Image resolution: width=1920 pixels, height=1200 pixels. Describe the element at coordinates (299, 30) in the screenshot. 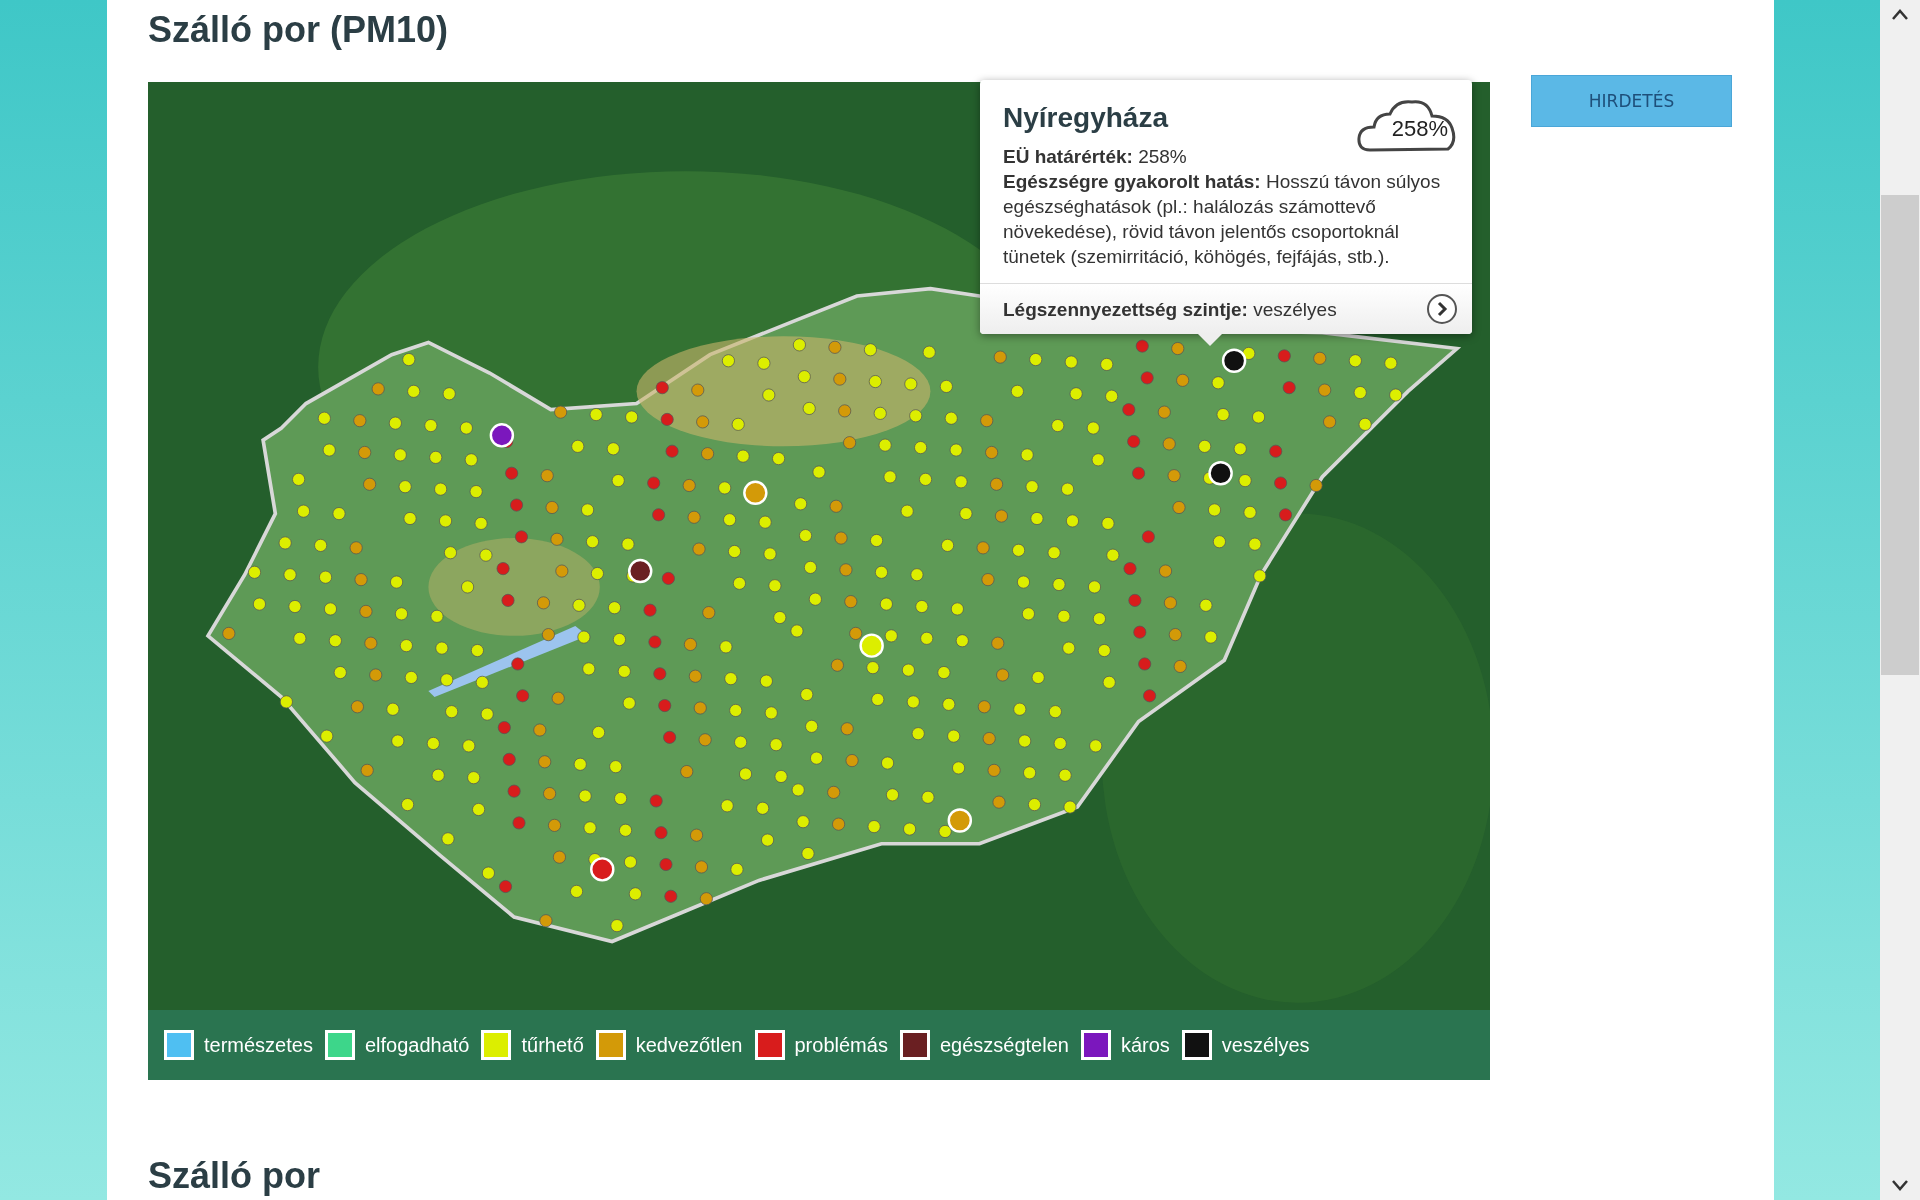

I see `page-title: Szálló por (PM10)` at that location.